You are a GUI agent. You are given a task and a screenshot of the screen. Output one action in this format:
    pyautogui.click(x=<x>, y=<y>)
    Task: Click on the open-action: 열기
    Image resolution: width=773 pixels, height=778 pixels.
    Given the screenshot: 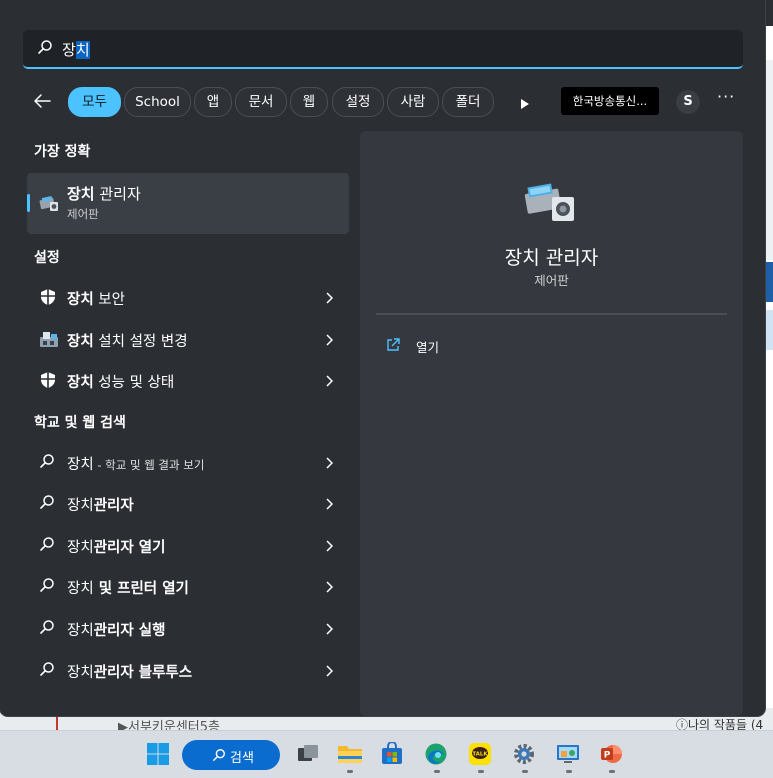 What is the action you would take?
    pyautogui.click(x=486, y=346)
    